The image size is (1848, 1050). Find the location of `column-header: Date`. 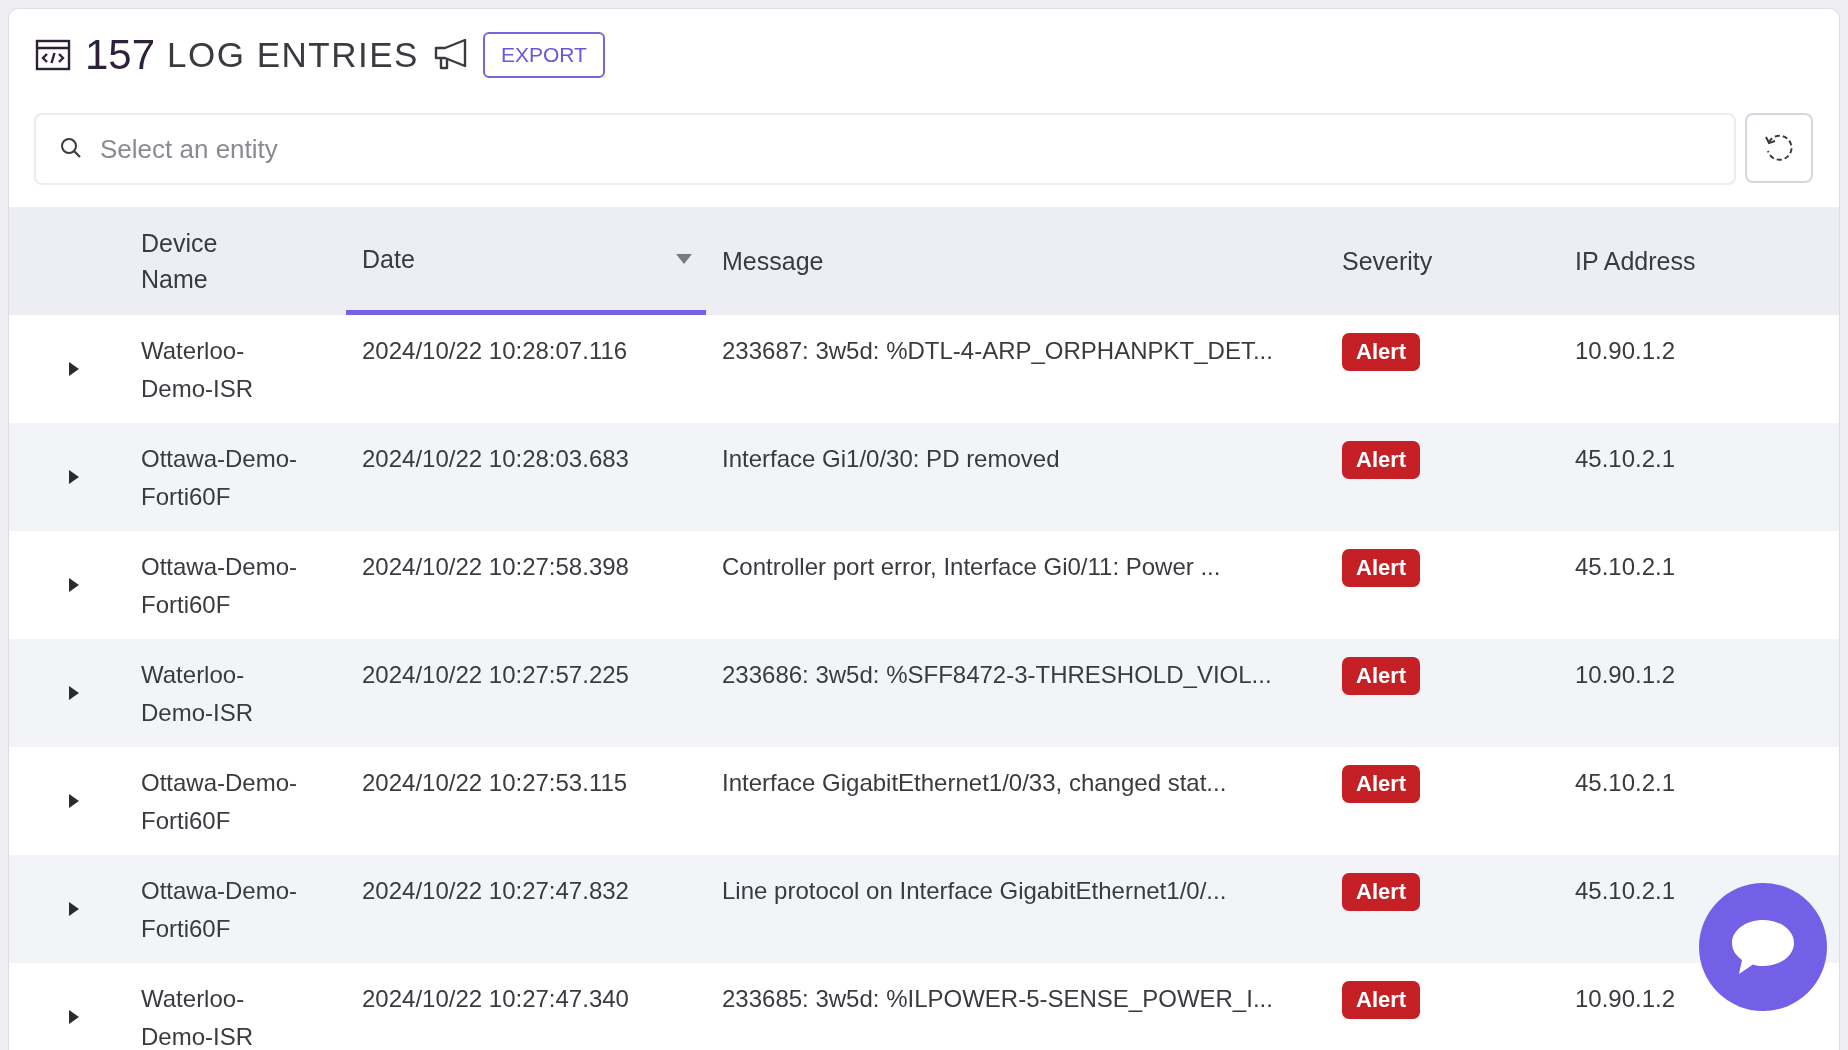

column-header: Date is located at coordinates (526, 261).